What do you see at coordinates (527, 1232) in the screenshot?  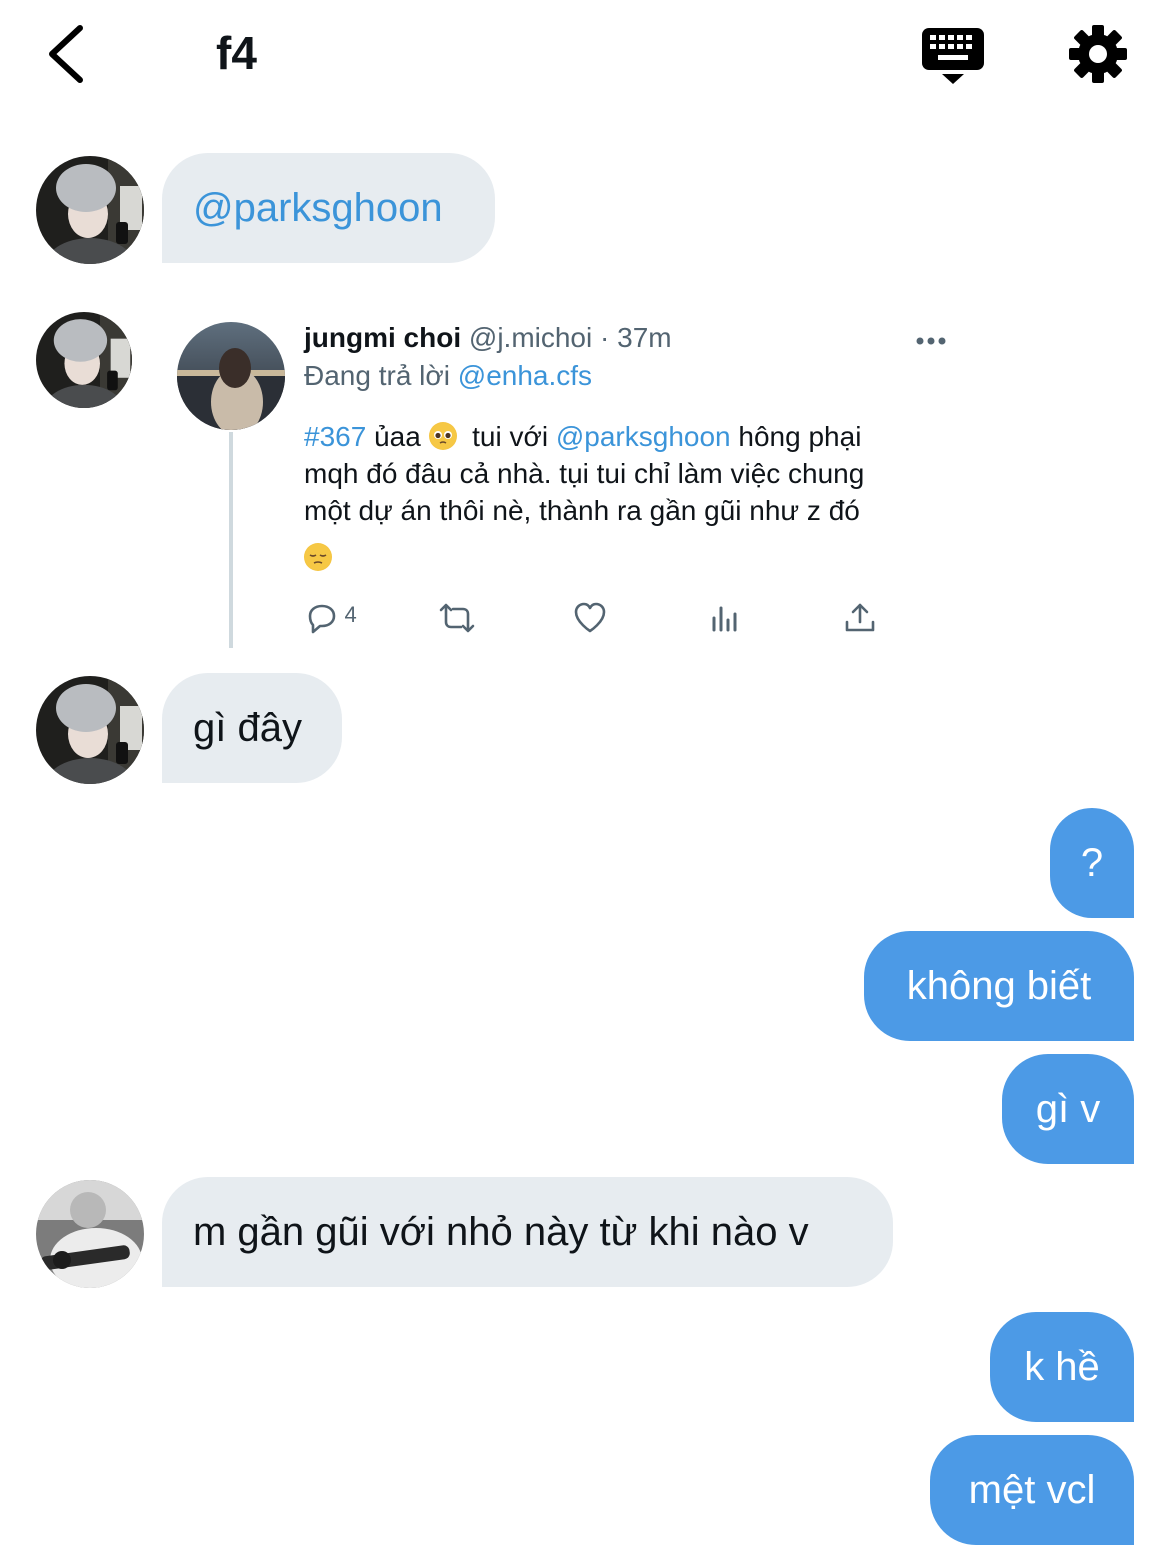 I see `message-bubble: m gần gũi với nhỏ này từ khi nào v` at bounding box center [527, 1232].